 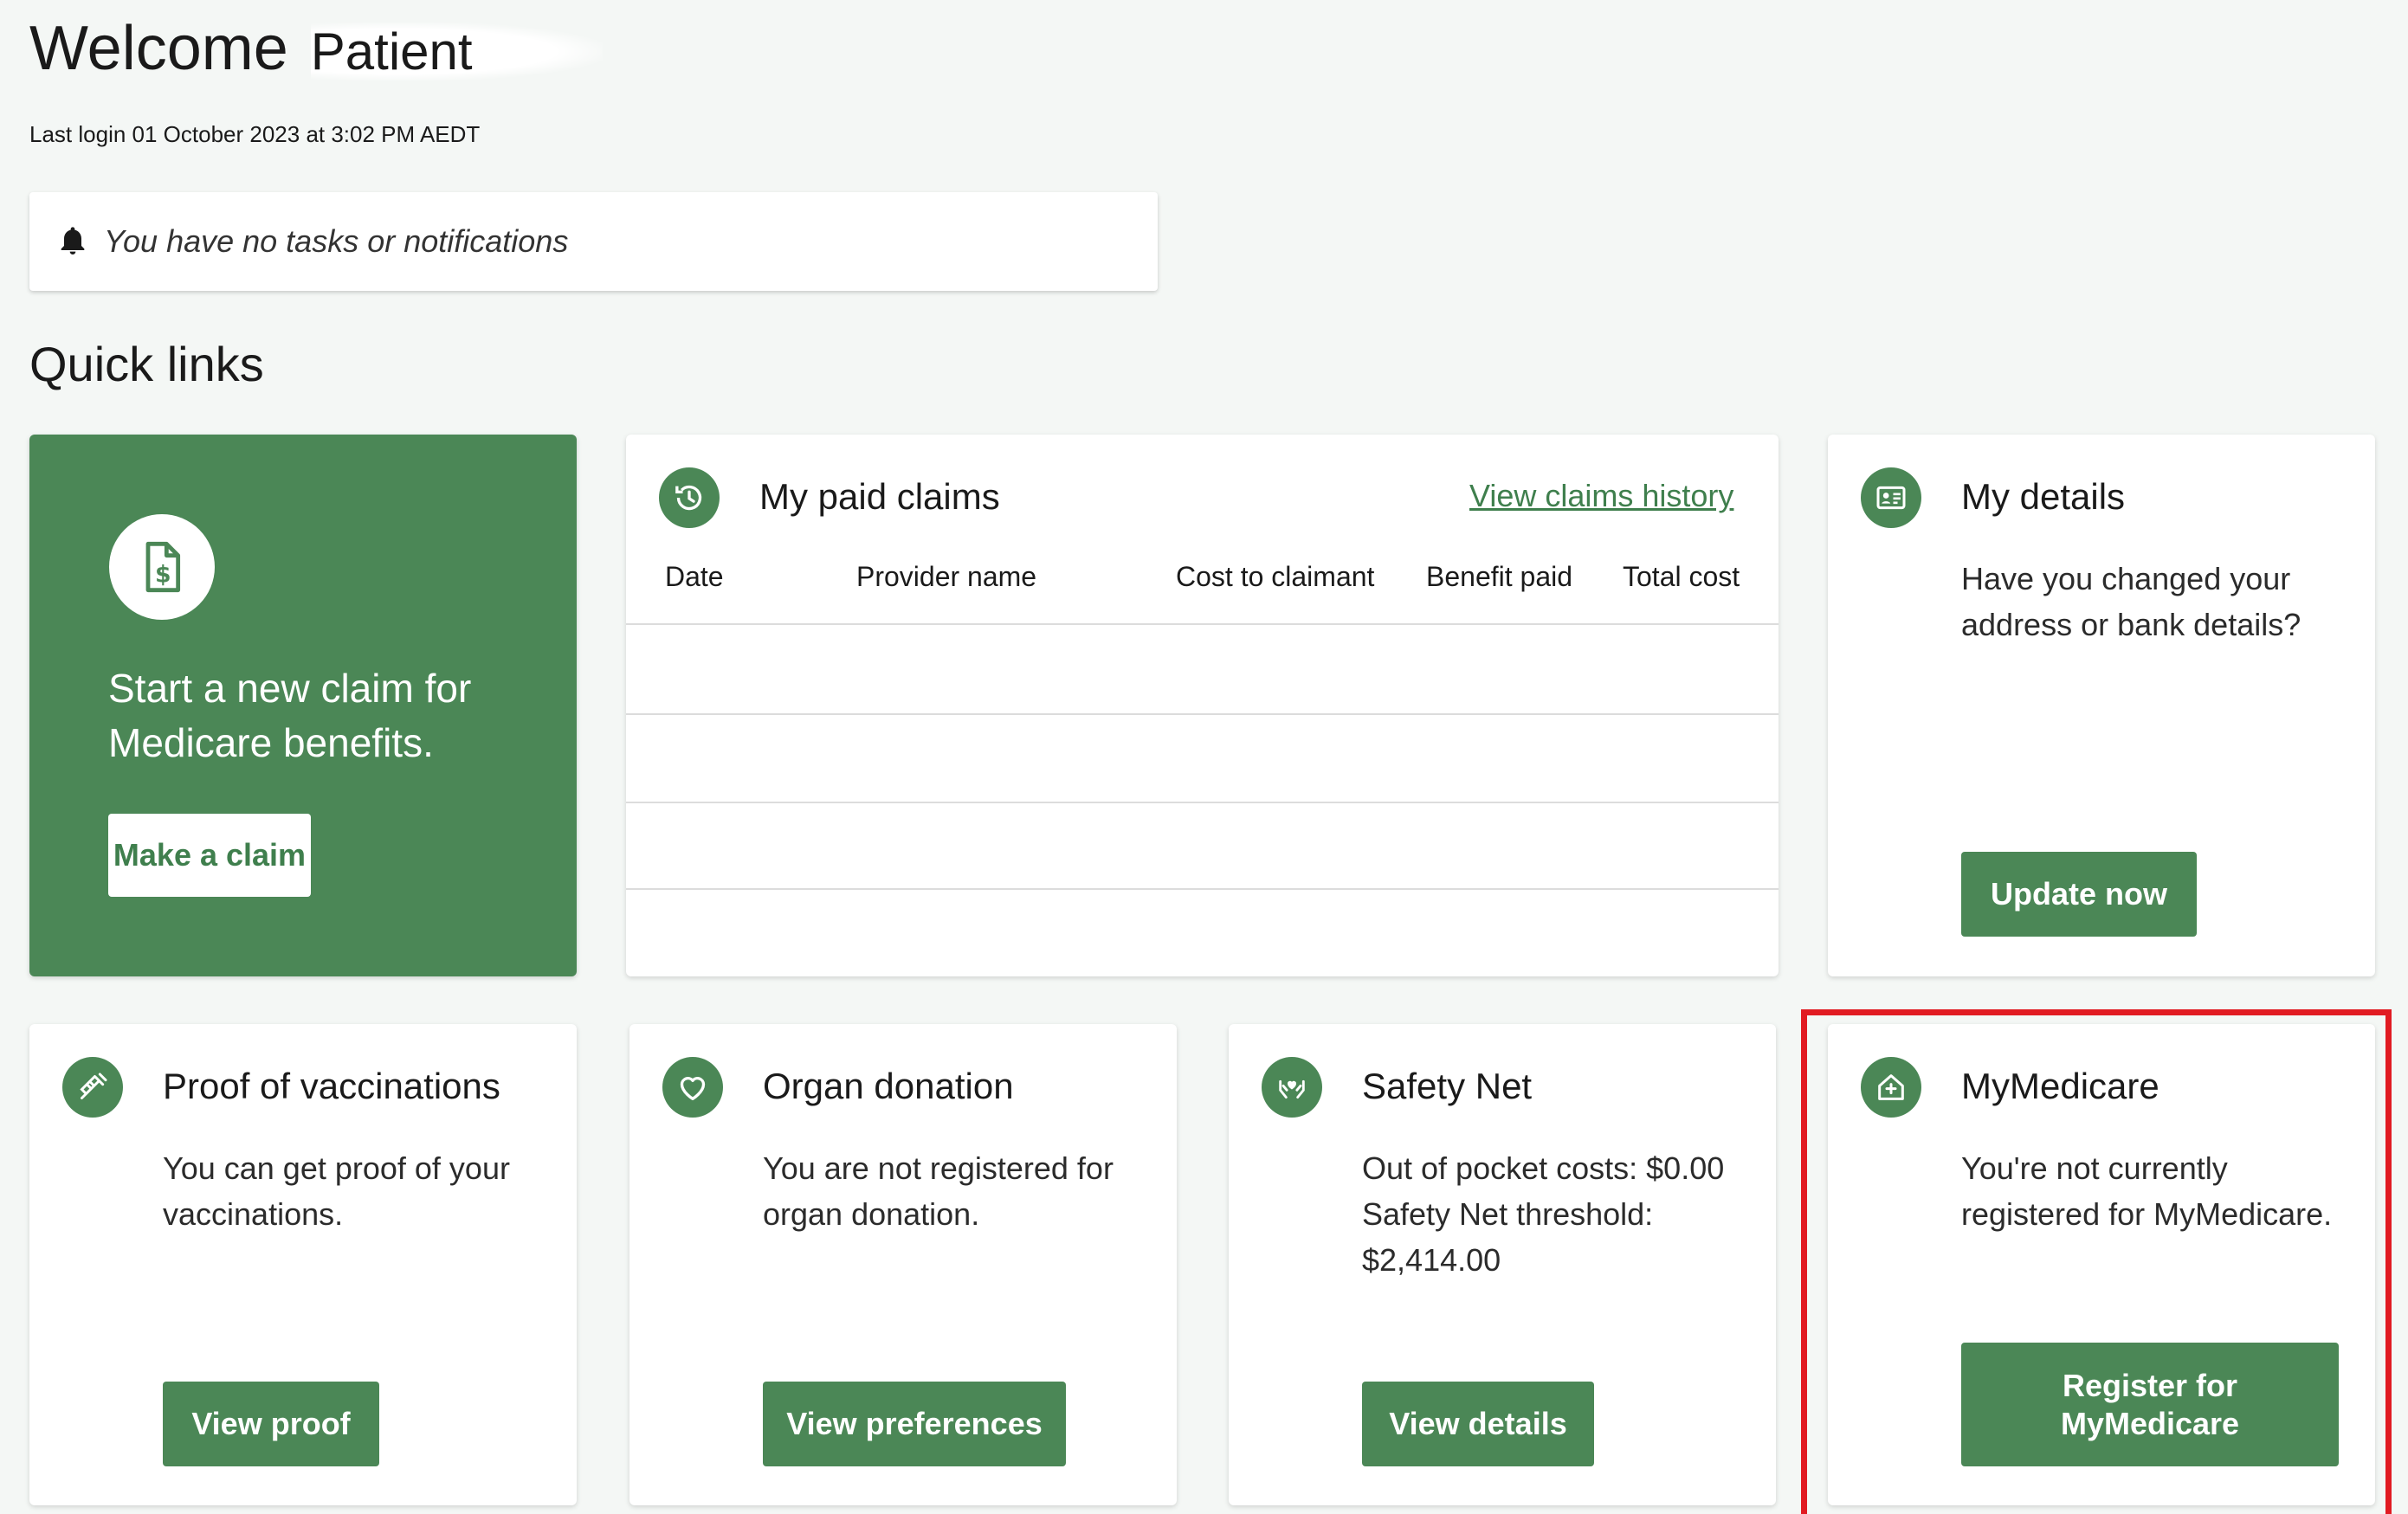 What do you see at coordinates (337, 1191) in the screenshot?
I see `vaccinations-text: You can get proof of your vaccinations.` at bounding box center [337, 1191].